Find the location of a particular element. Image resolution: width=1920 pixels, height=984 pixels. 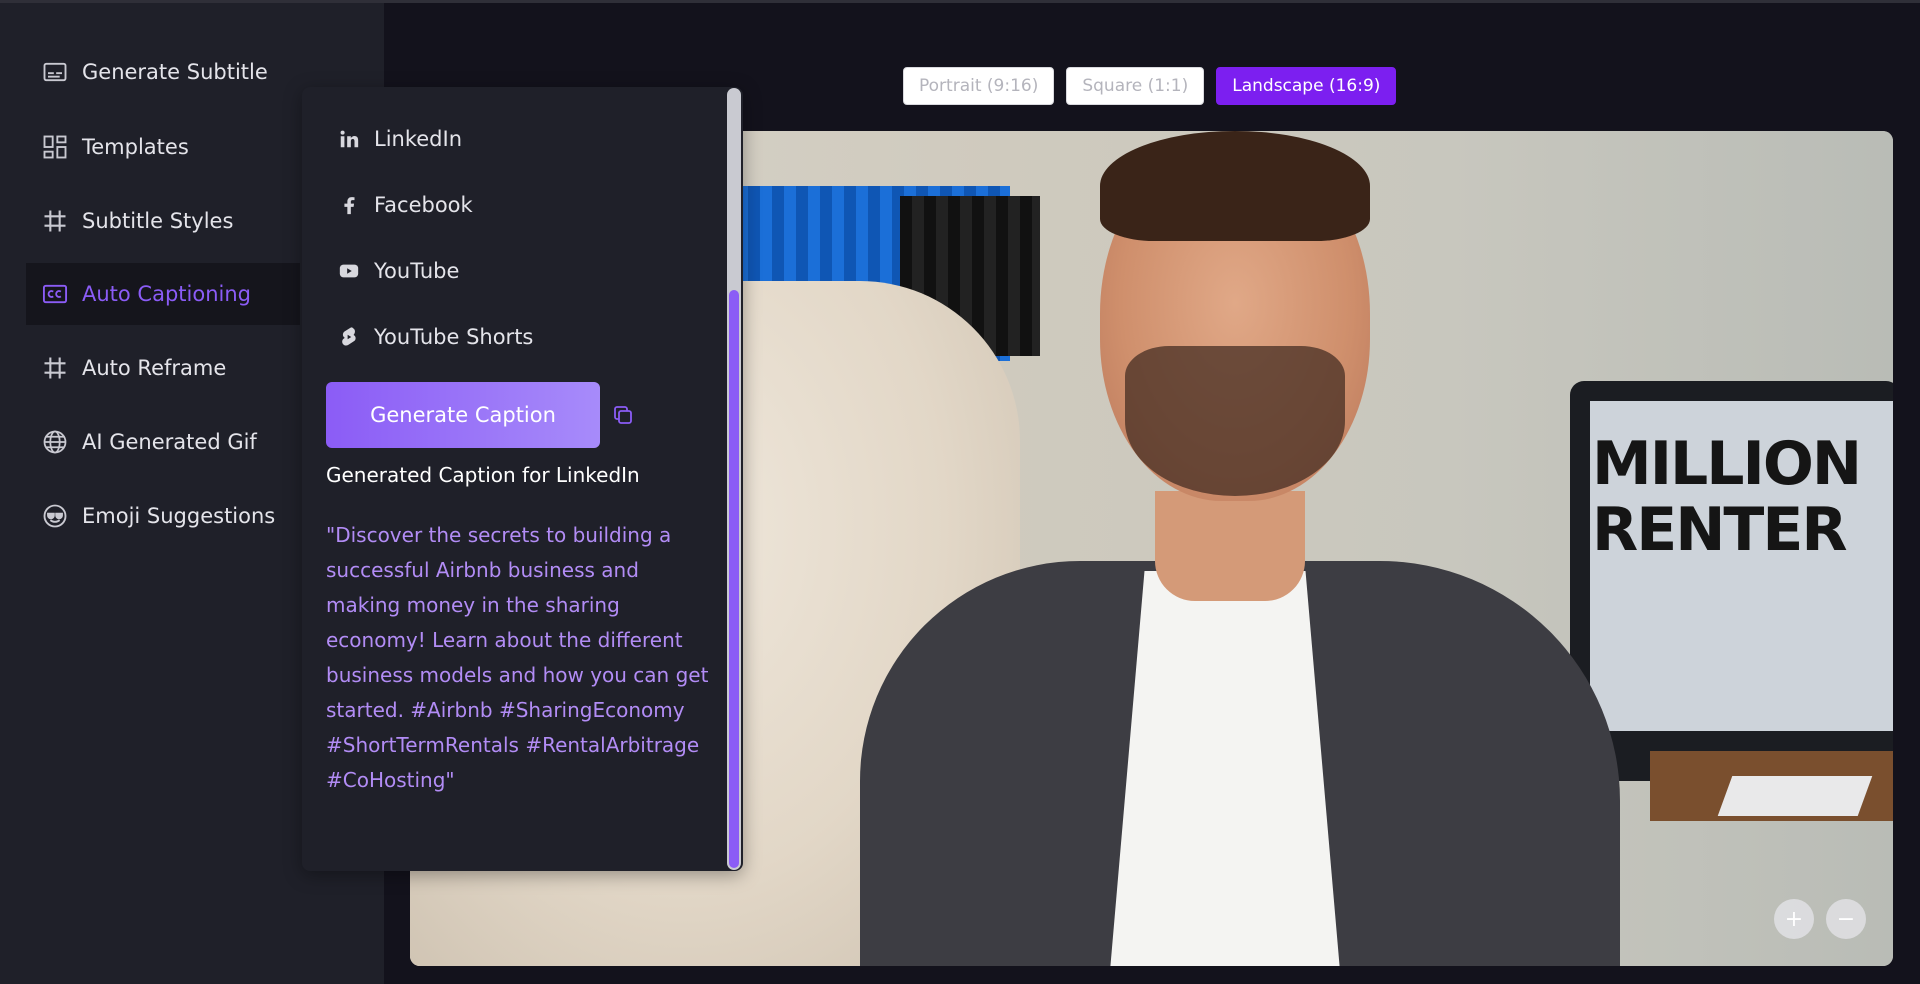

platform-facebook: Facebook is located at coordinates (405, 205).